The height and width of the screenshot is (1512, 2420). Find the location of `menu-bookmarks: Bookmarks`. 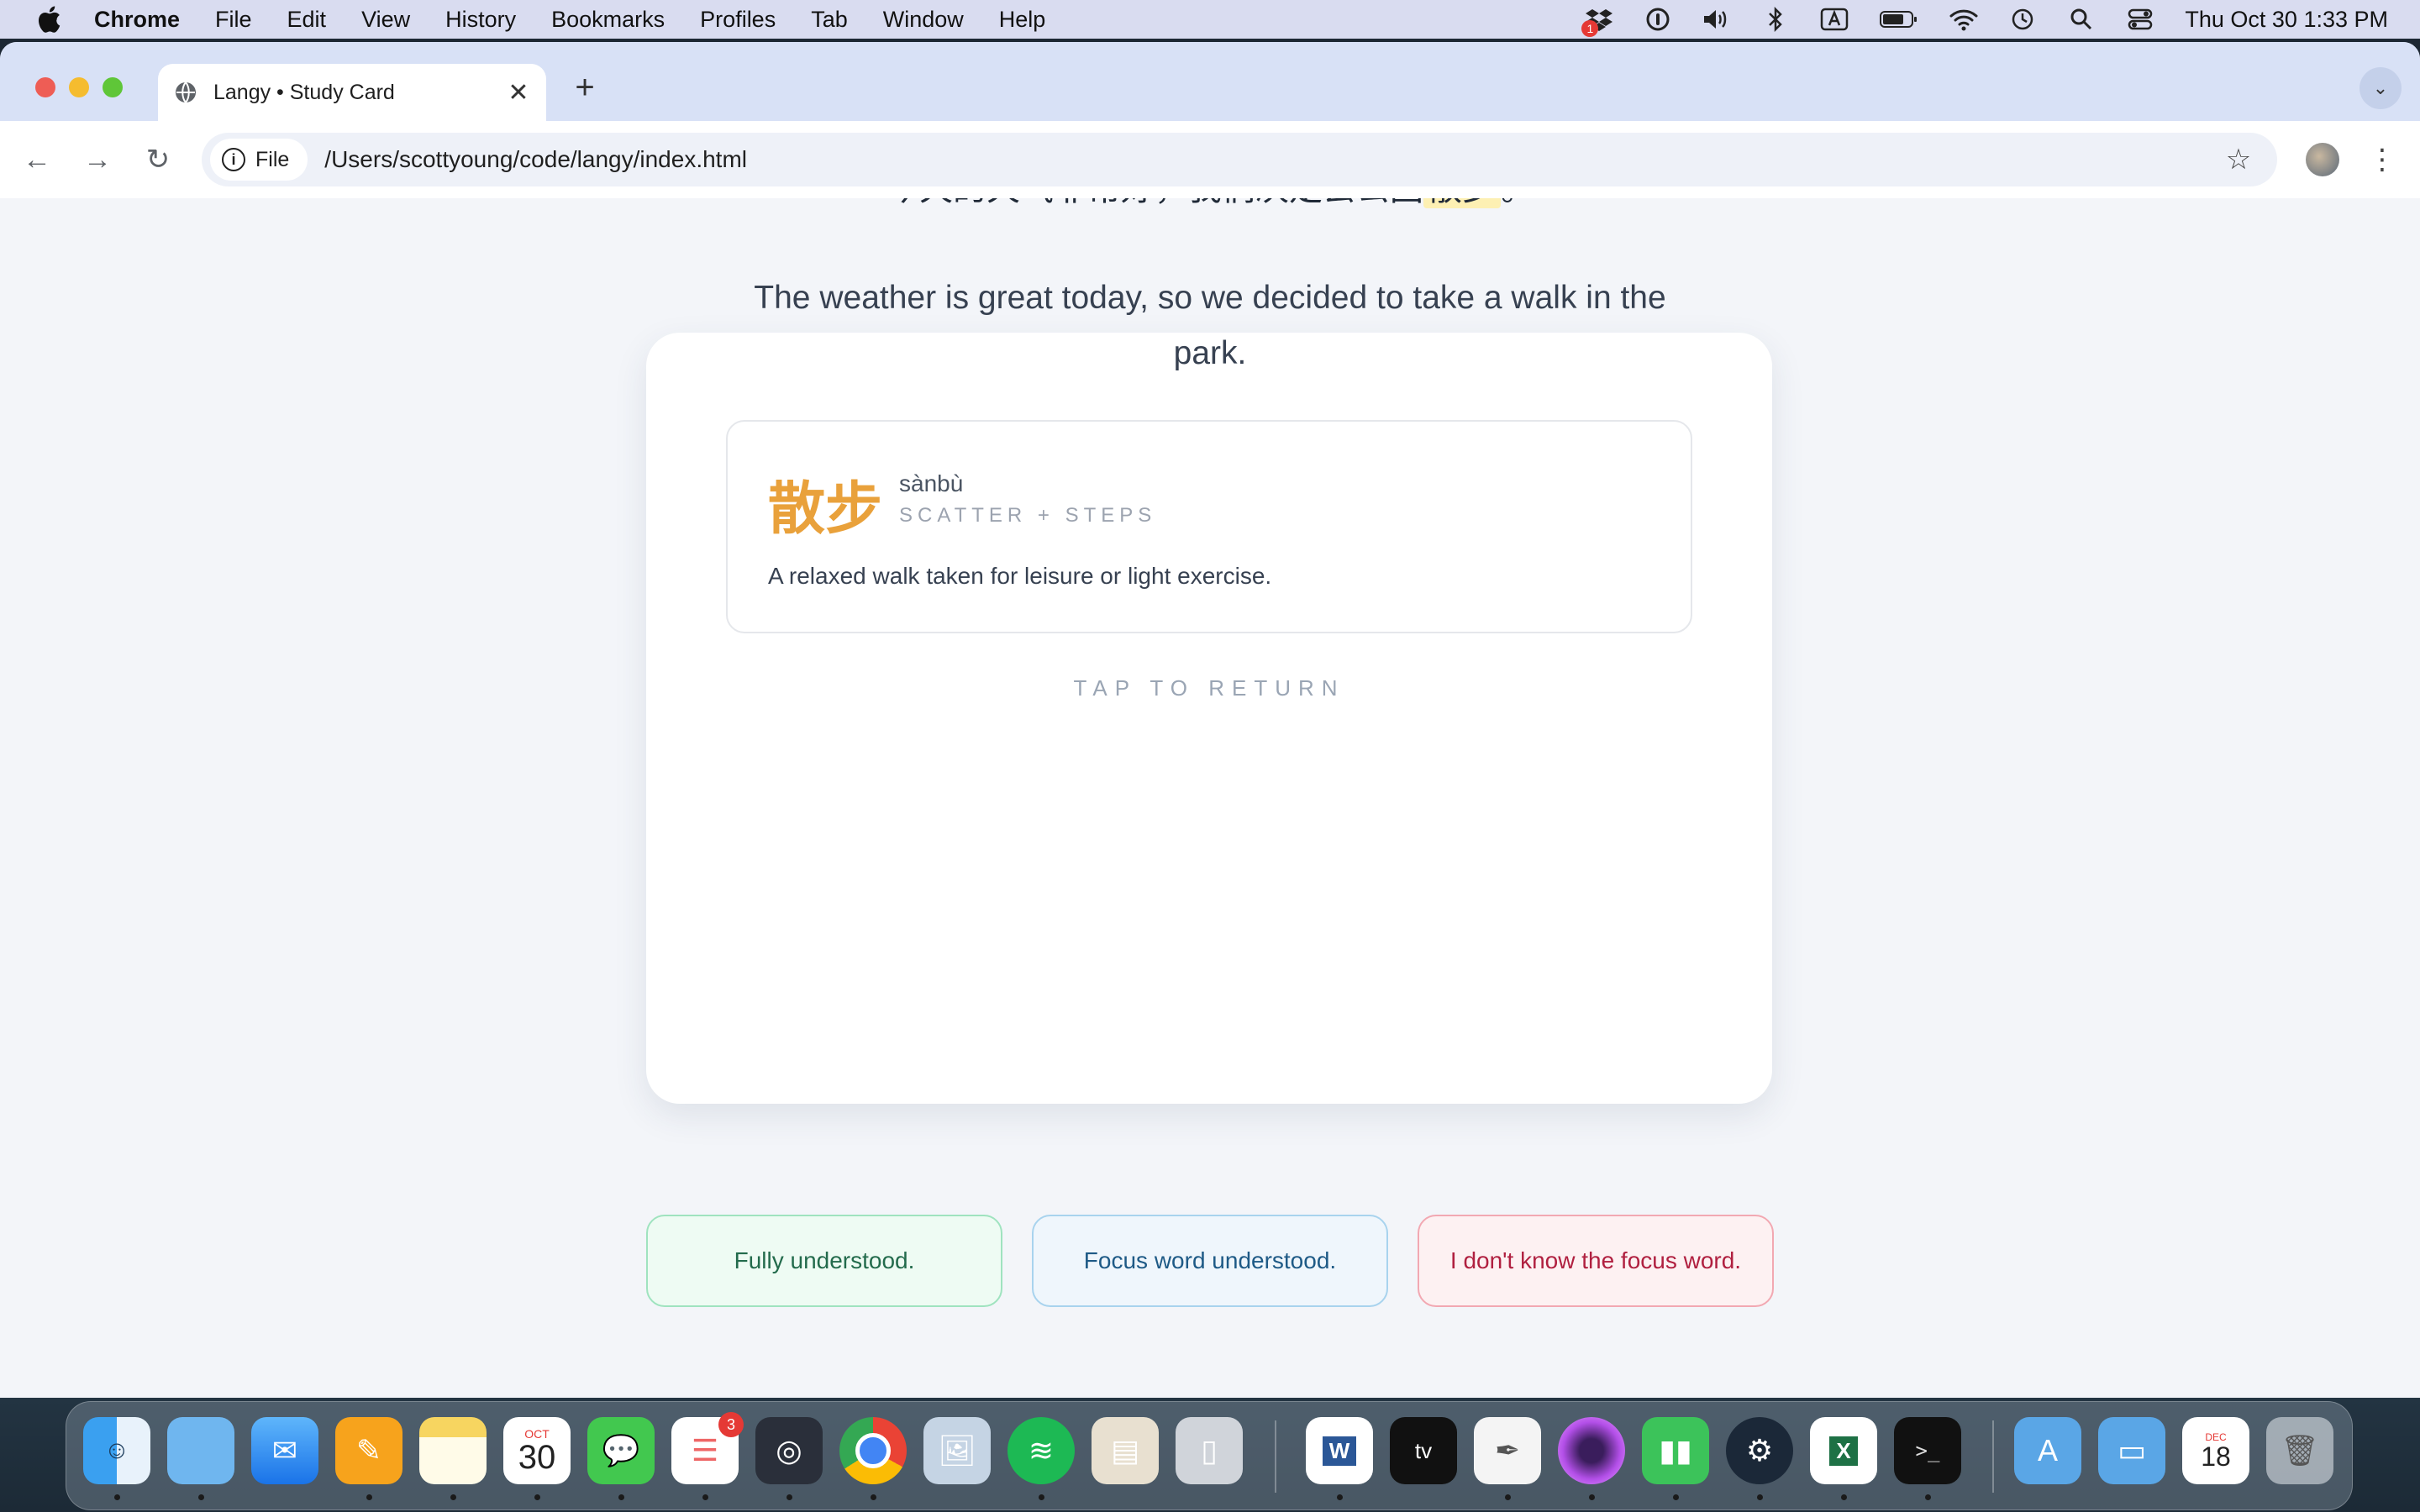

menu-bookmarks: Bookmarks is located at coordinates (608, 20).